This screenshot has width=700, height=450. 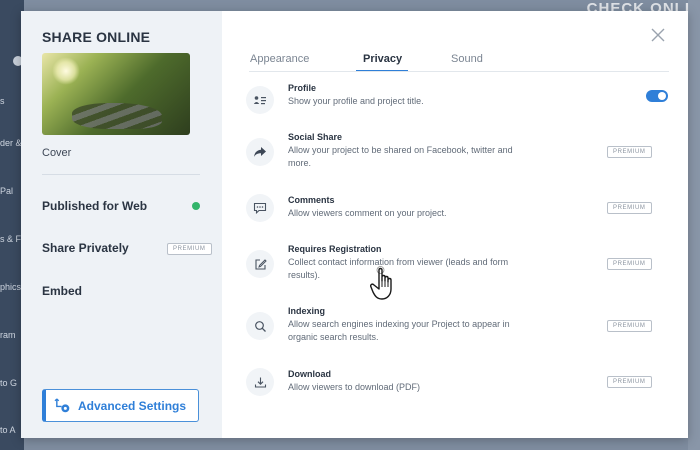 What do you see at coordinates (459, 71) in the screenshot?
I see `tab-divider` at bounding box center [459, 71].